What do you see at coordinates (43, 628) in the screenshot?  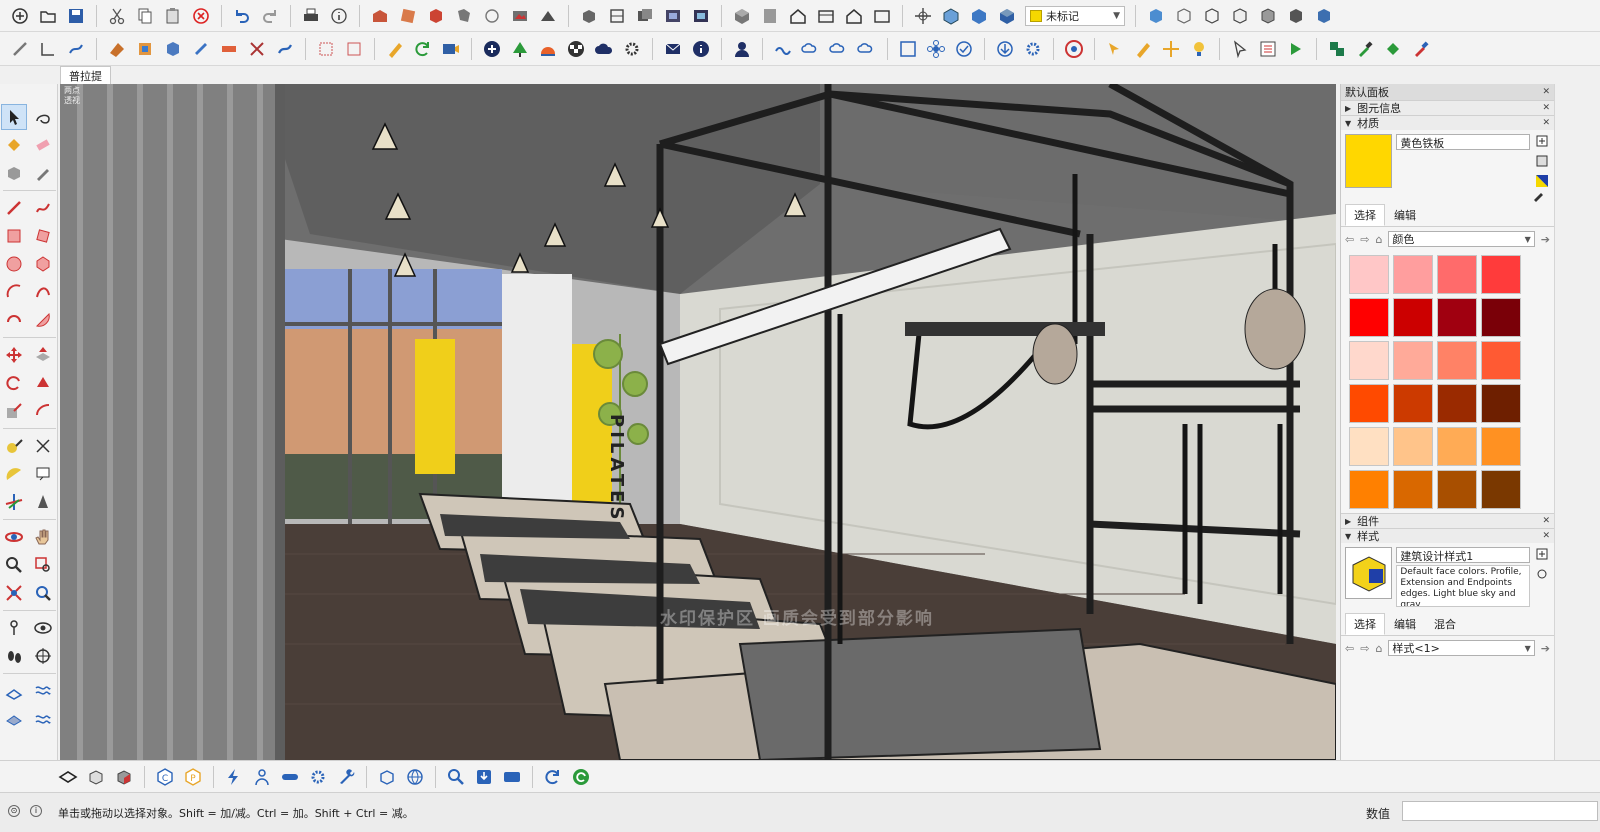 I see `look-around-icon` at bounding box center [43, 628].